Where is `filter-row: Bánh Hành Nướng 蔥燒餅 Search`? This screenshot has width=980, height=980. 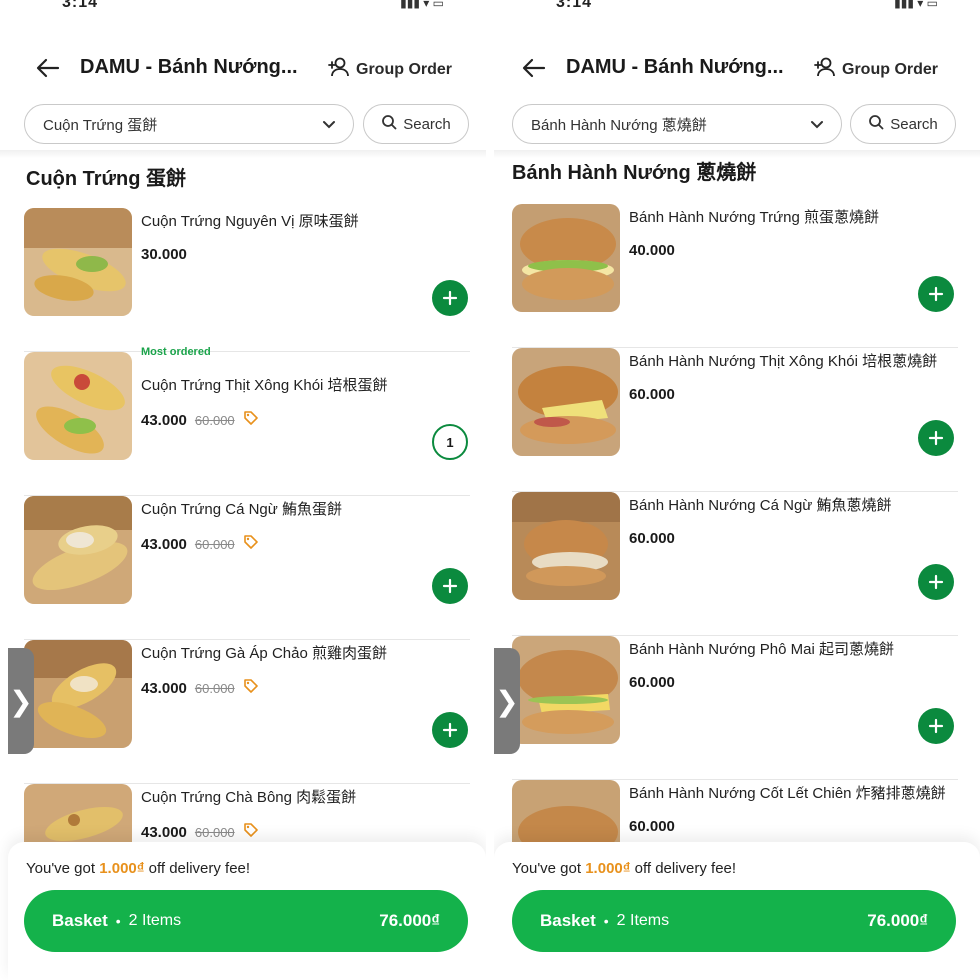
filter-row: Bánh Hành Nướng 蔥燒餅 Search is located at coordinates (737, 125).